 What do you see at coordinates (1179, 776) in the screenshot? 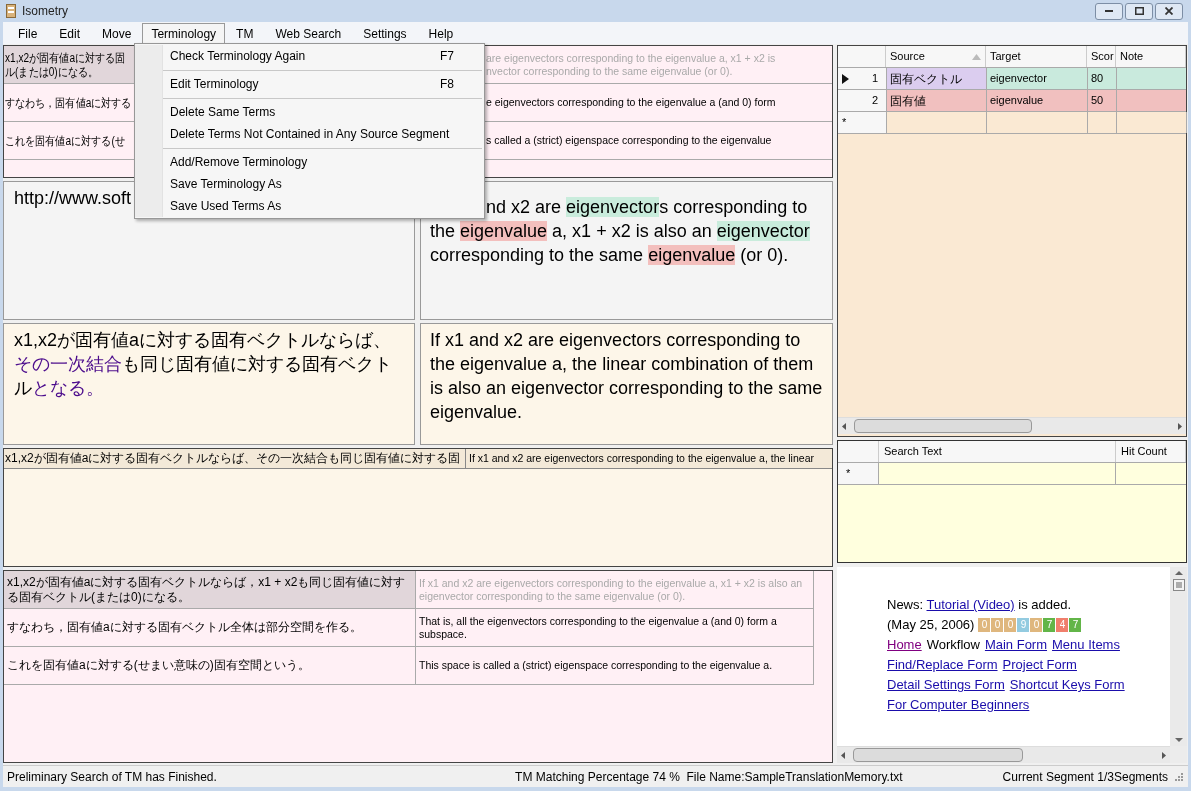
I see `resize-grip-icon` at bounding box center [1179, 776].